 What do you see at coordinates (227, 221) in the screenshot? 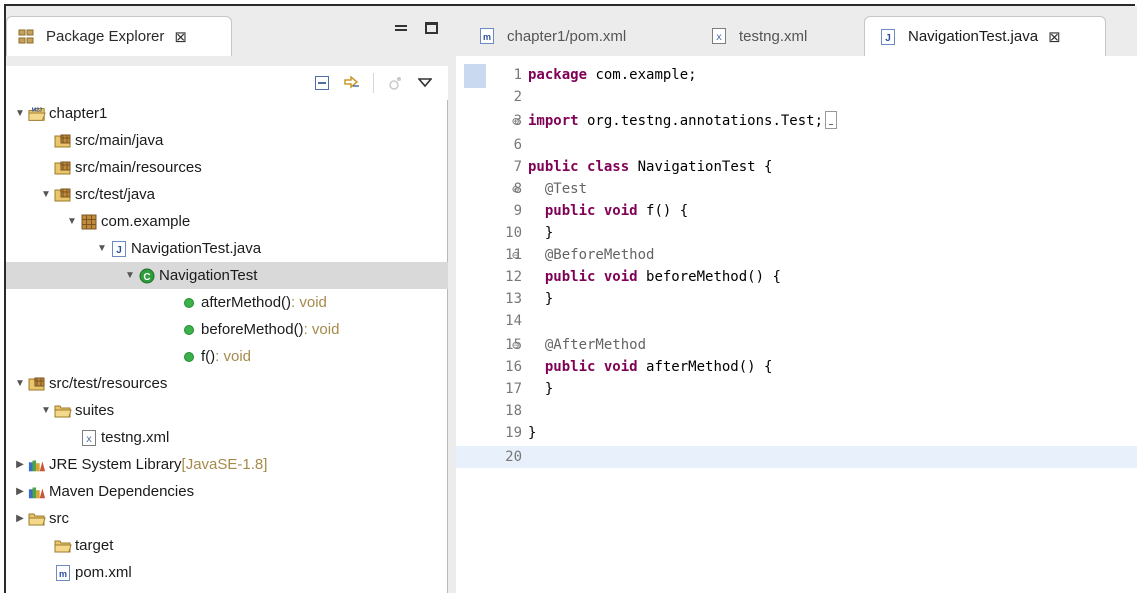
I see `tree-item: ▼ com.example` at bounding box center [227, 221].